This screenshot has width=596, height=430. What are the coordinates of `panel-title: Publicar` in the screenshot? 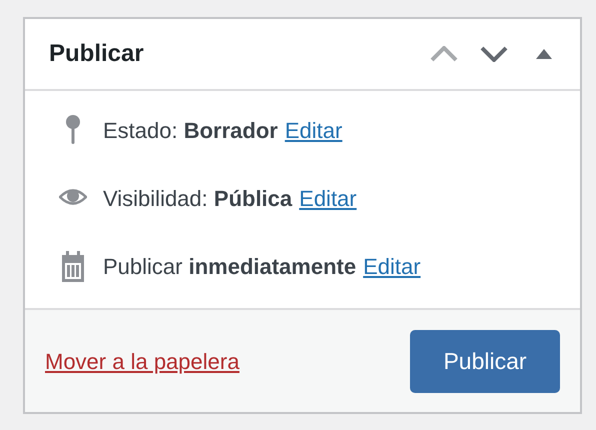 It's located at (97, 54).